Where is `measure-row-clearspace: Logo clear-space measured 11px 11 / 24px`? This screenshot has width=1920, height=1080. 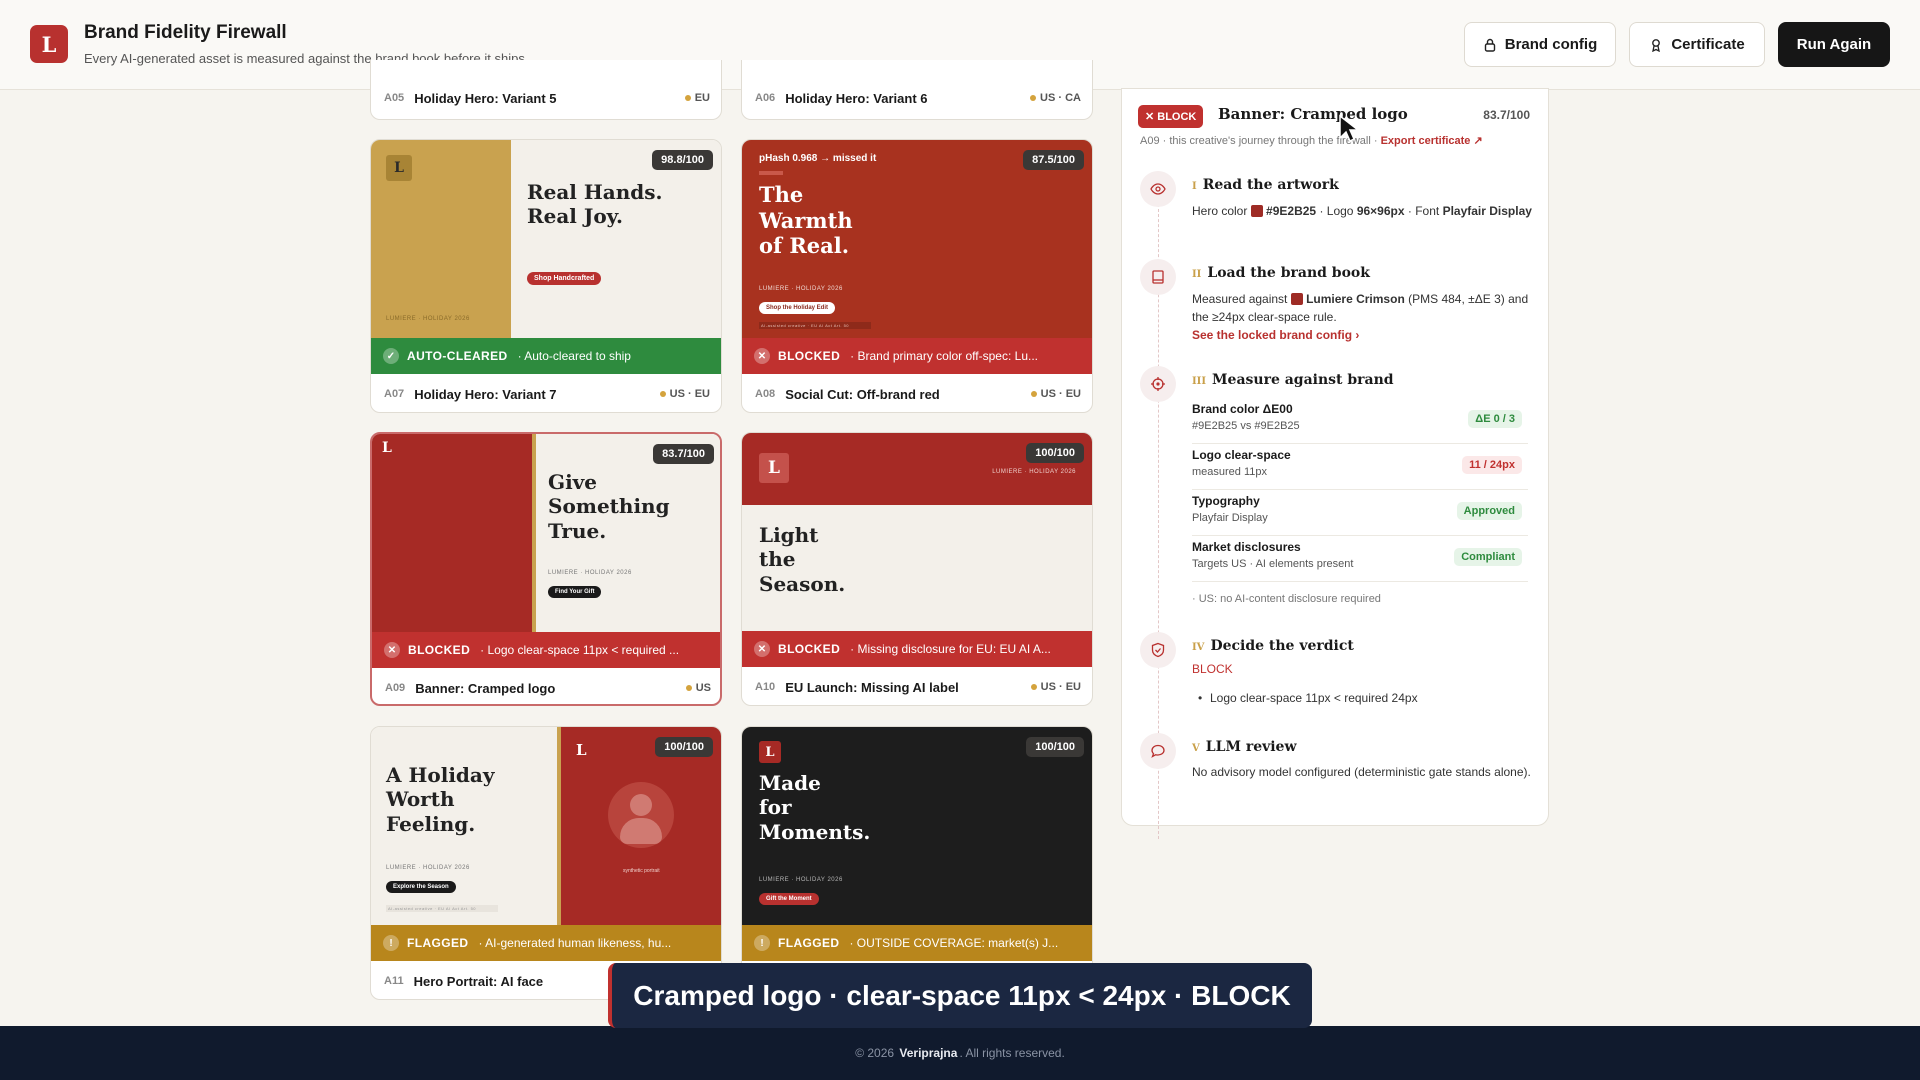 measure-row-clearspace: Logo clear-space measured 11px 11 / 24px is located at coordinates (1360, 467).